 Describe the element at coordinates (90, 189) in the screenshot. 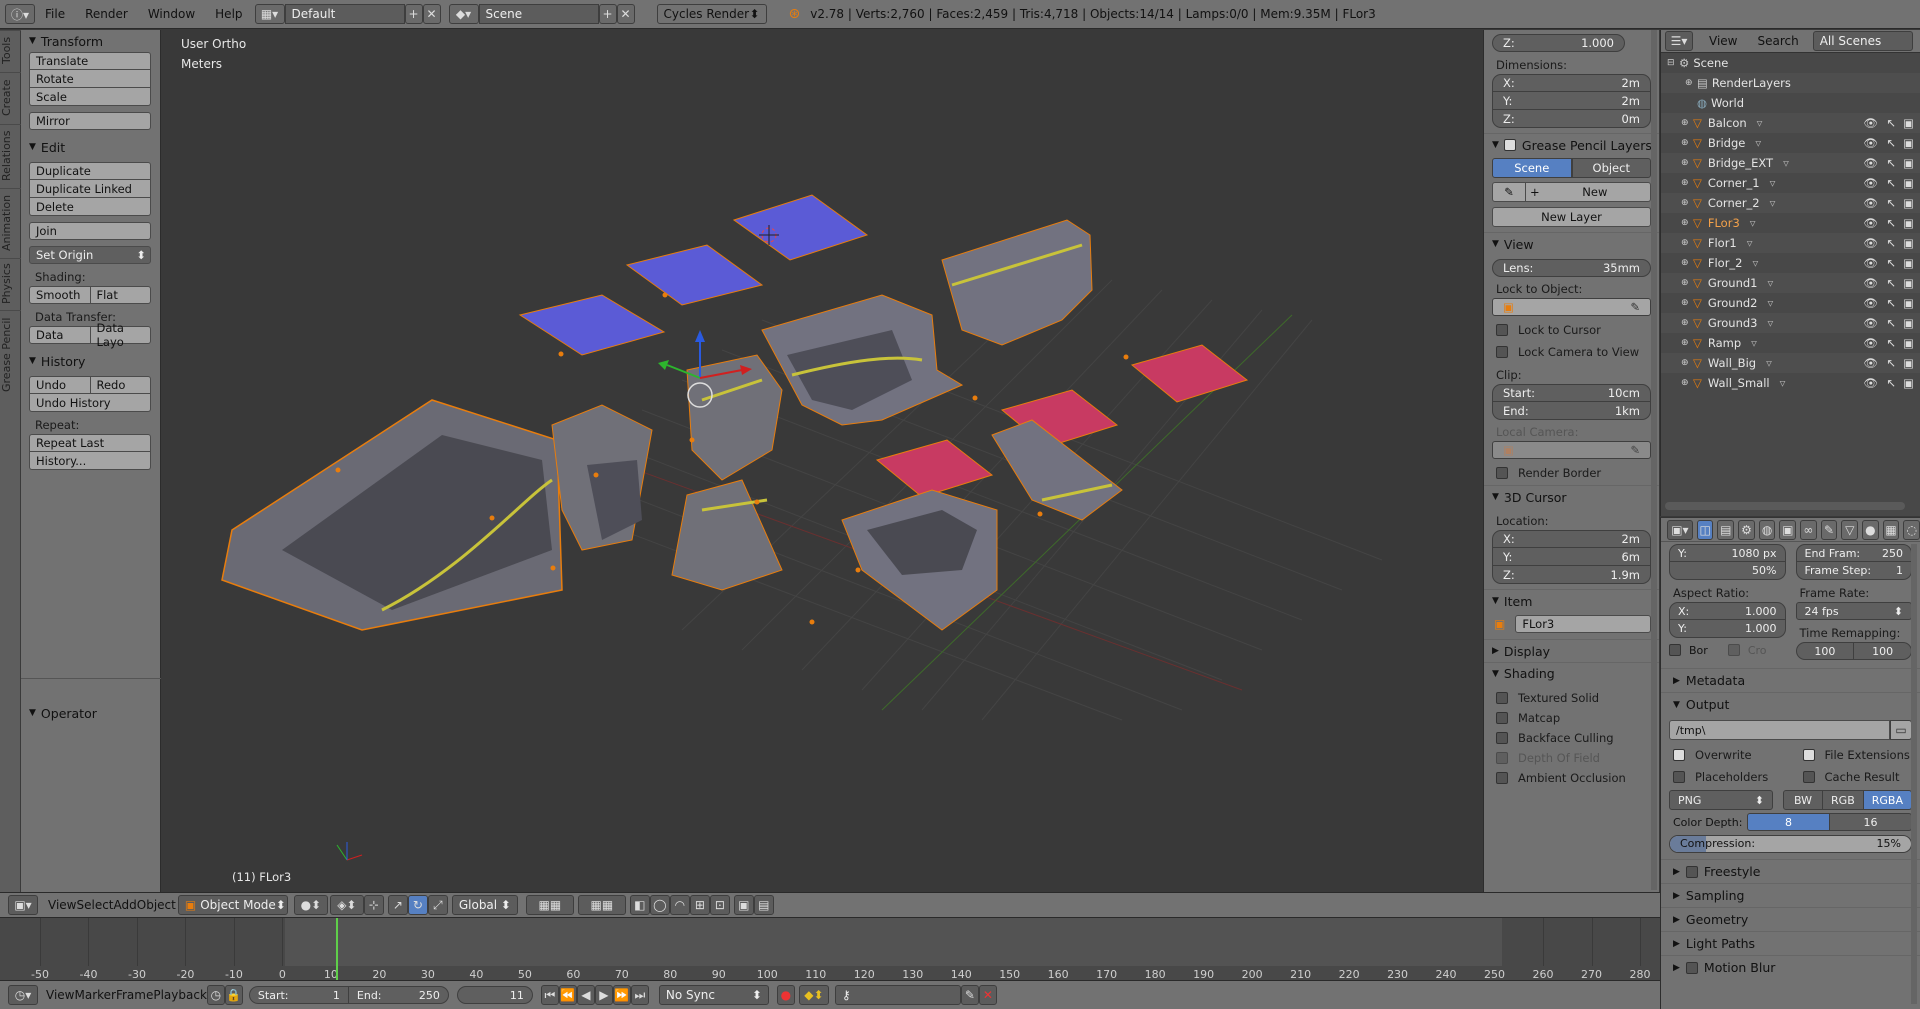

I see `duplicate-linked-button: Duplicate Linked` at that location.